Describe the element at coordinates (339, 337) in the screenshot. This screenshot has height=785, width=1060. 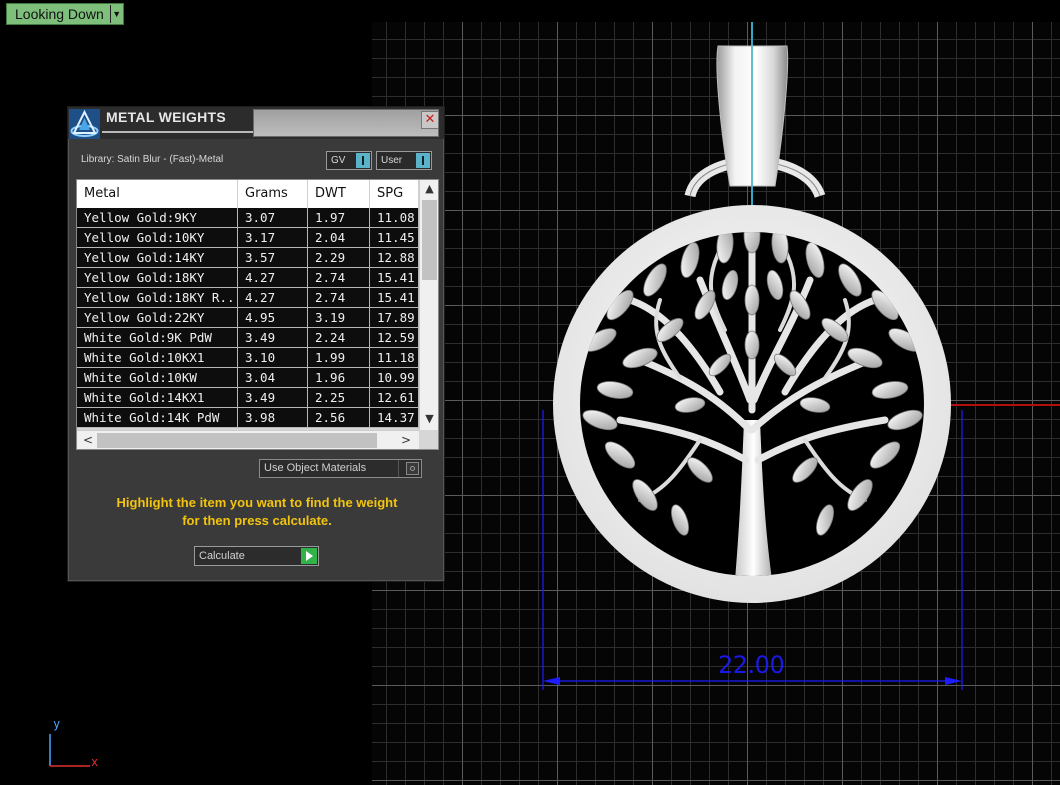
I see `cell-dwt: 2.24` at that location.